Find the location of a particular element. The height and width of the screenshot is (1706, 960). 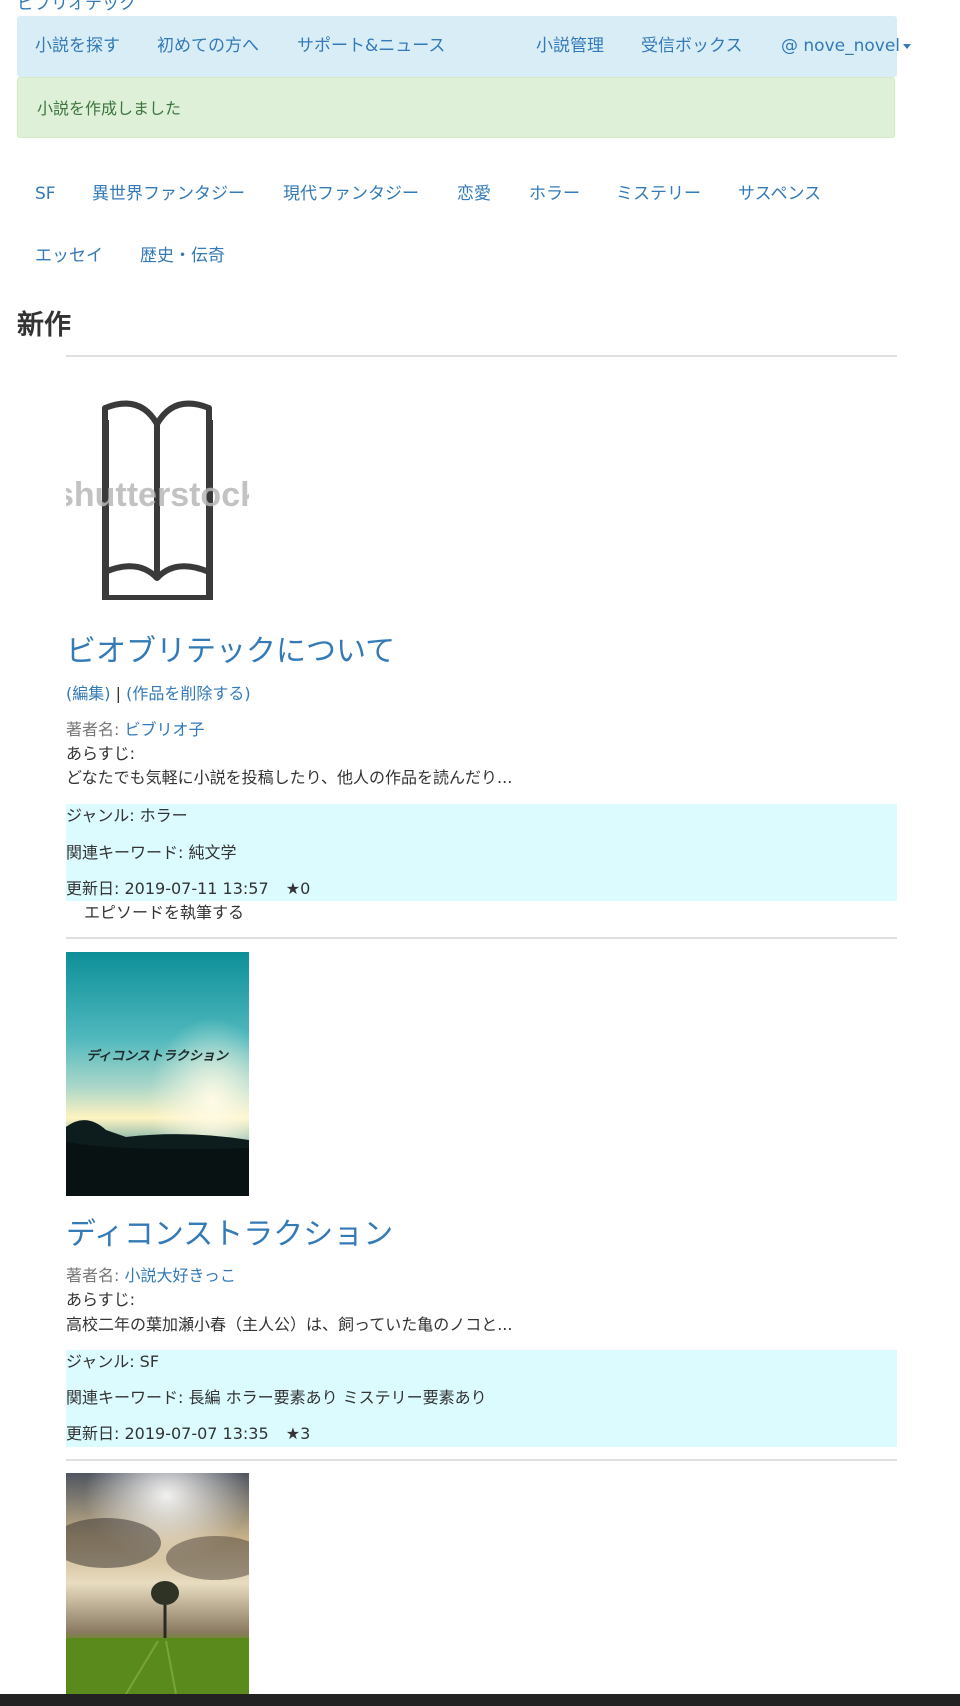

novel-cover-image: shutterstock is located at coordinates (157, 495).